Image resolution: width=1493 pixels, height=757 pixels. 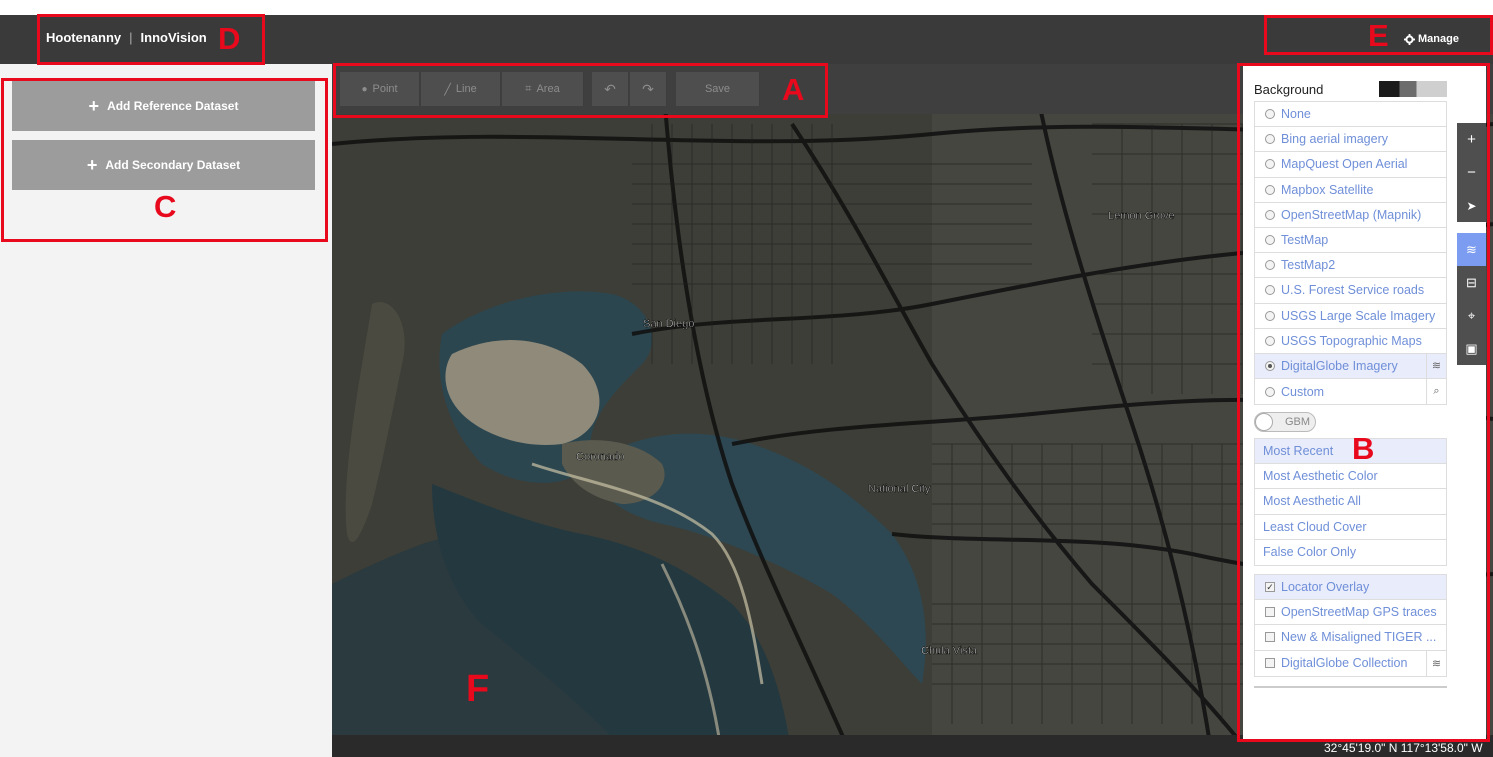 I want to click on map-label-coronado: Coronado, so click(x=600, y=457).